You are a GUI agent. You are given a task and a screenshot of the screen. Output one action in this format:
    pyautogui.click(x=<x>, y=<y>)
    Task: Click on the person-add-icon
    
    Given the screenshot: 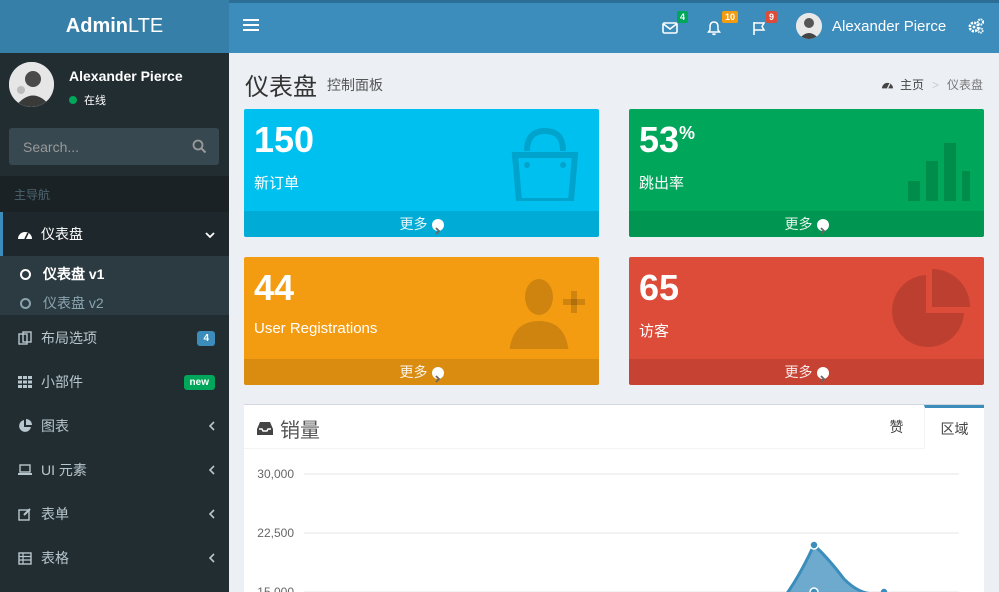 What is the action you would take?
    pyautogui.click(x=547, y=314)
    